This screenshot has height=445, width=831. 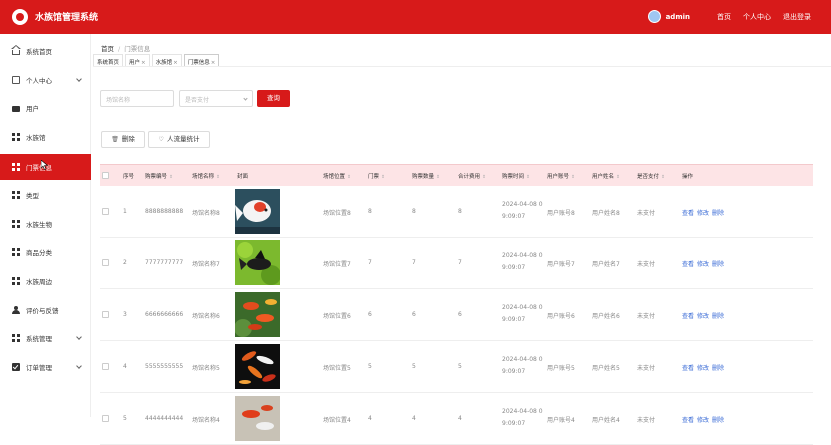 What do you see at coordinates (273, 98) in the screenshot?
I see `search-button: 查询` at bounding box center [273, 98].